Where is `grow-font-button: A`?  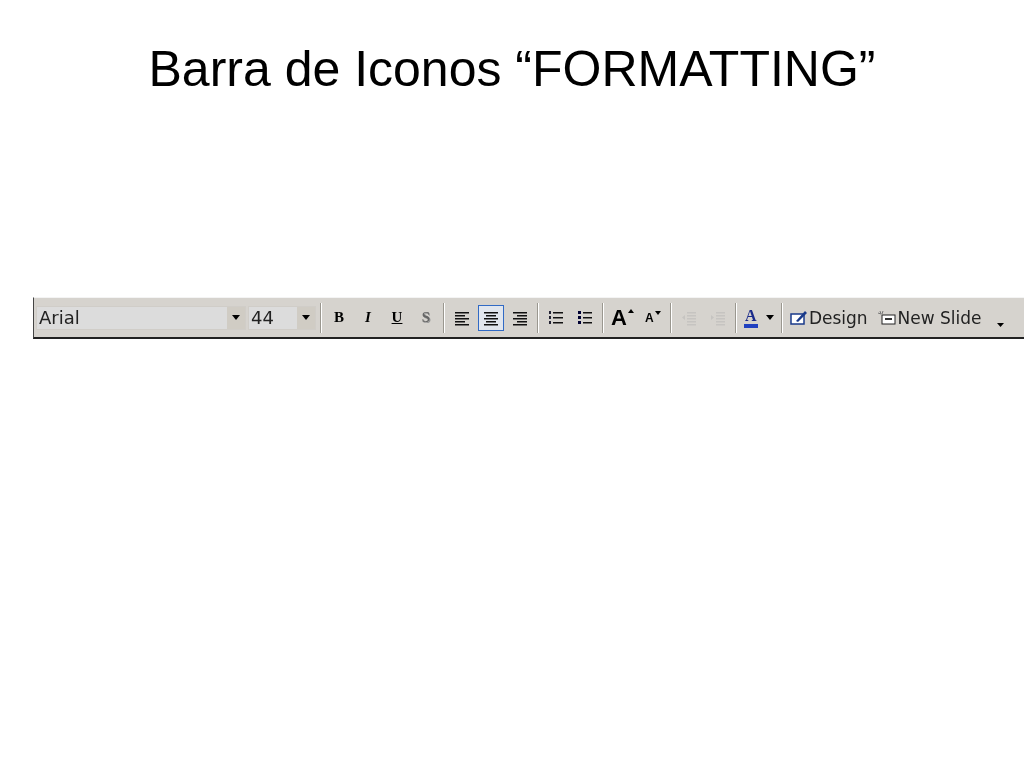 grow-font-button: A is located at coordinates (622, 317).